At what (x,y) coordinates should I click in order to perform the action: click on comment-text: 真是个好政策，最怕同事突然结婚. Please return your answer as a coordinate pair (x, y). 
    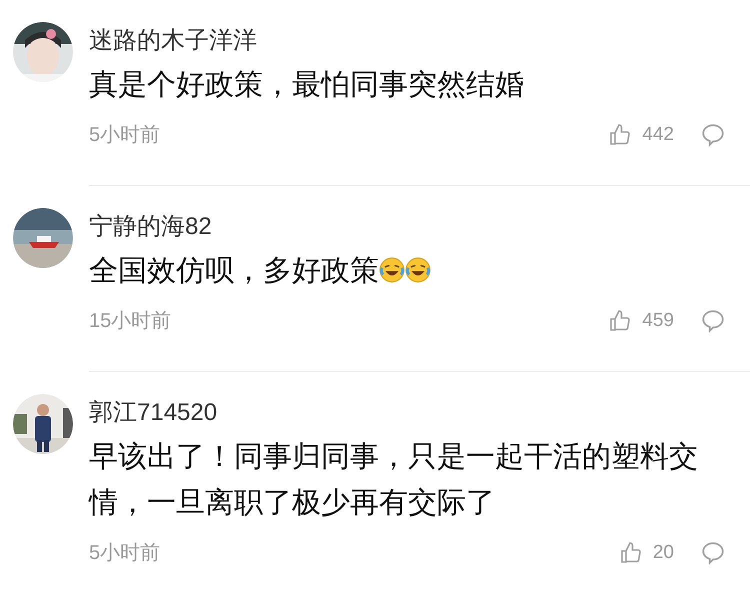
    Looking at the image, I should click on (307, 85).